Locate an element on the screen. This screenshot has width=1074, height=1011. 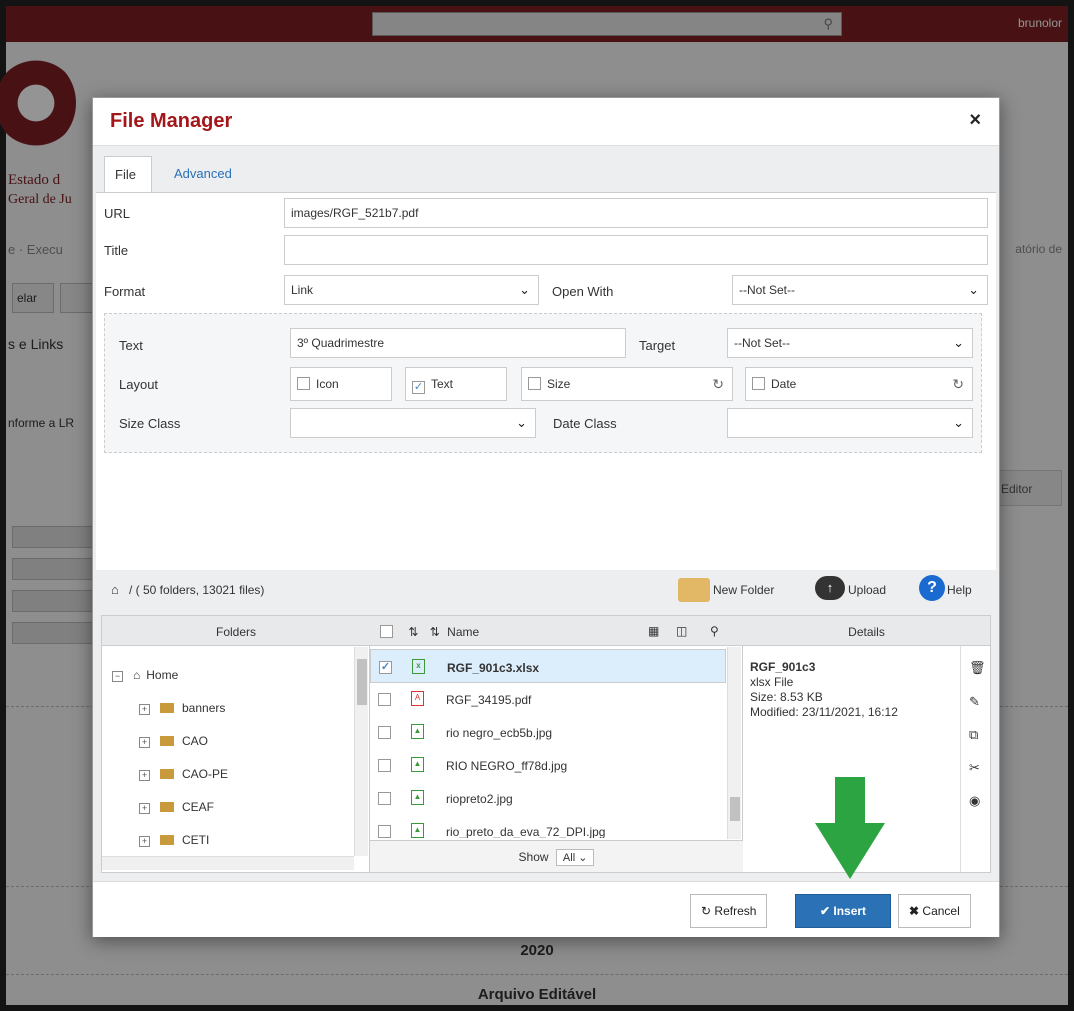
trash-icon: 🗑 is located at coordinates (977, 668).